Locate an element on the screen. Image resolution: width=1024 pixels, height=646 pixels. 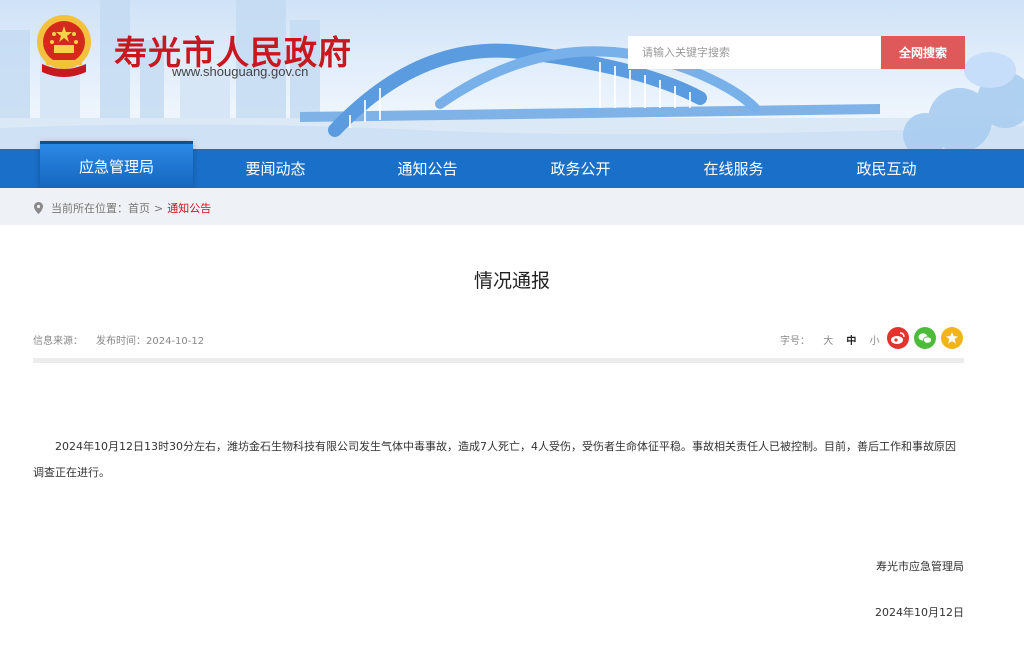
location-pin-icon is located at coordinates (38, 208).